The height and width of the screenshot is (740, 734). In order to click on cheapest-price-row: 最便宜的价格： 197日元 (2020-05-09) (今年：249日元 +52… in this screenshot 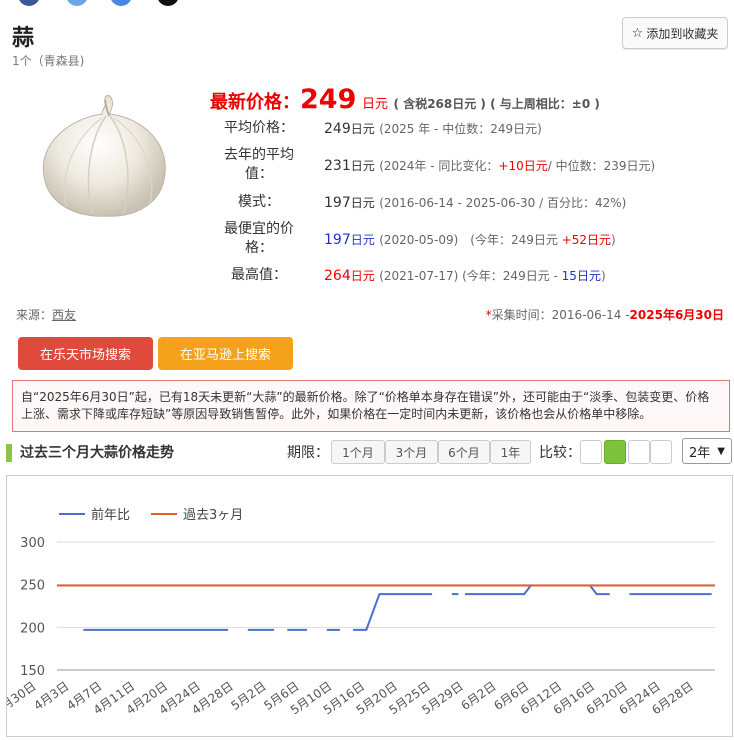, I will do `click(464, 239)`.